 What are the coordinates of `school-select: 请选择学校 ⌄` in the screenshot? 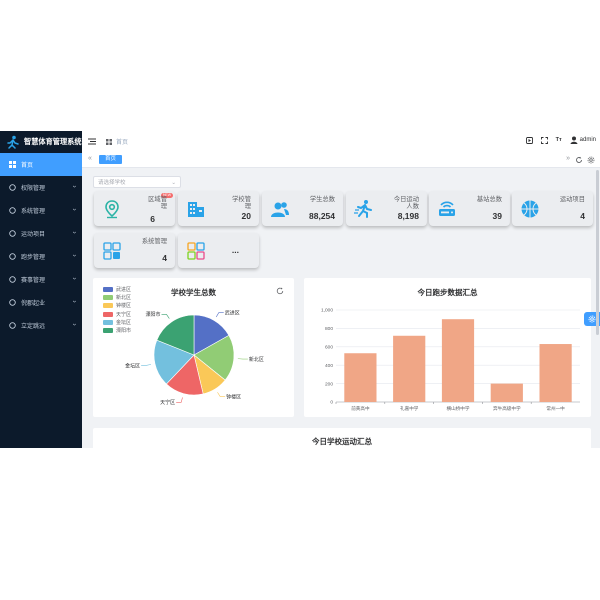 It's located at (137, 182).